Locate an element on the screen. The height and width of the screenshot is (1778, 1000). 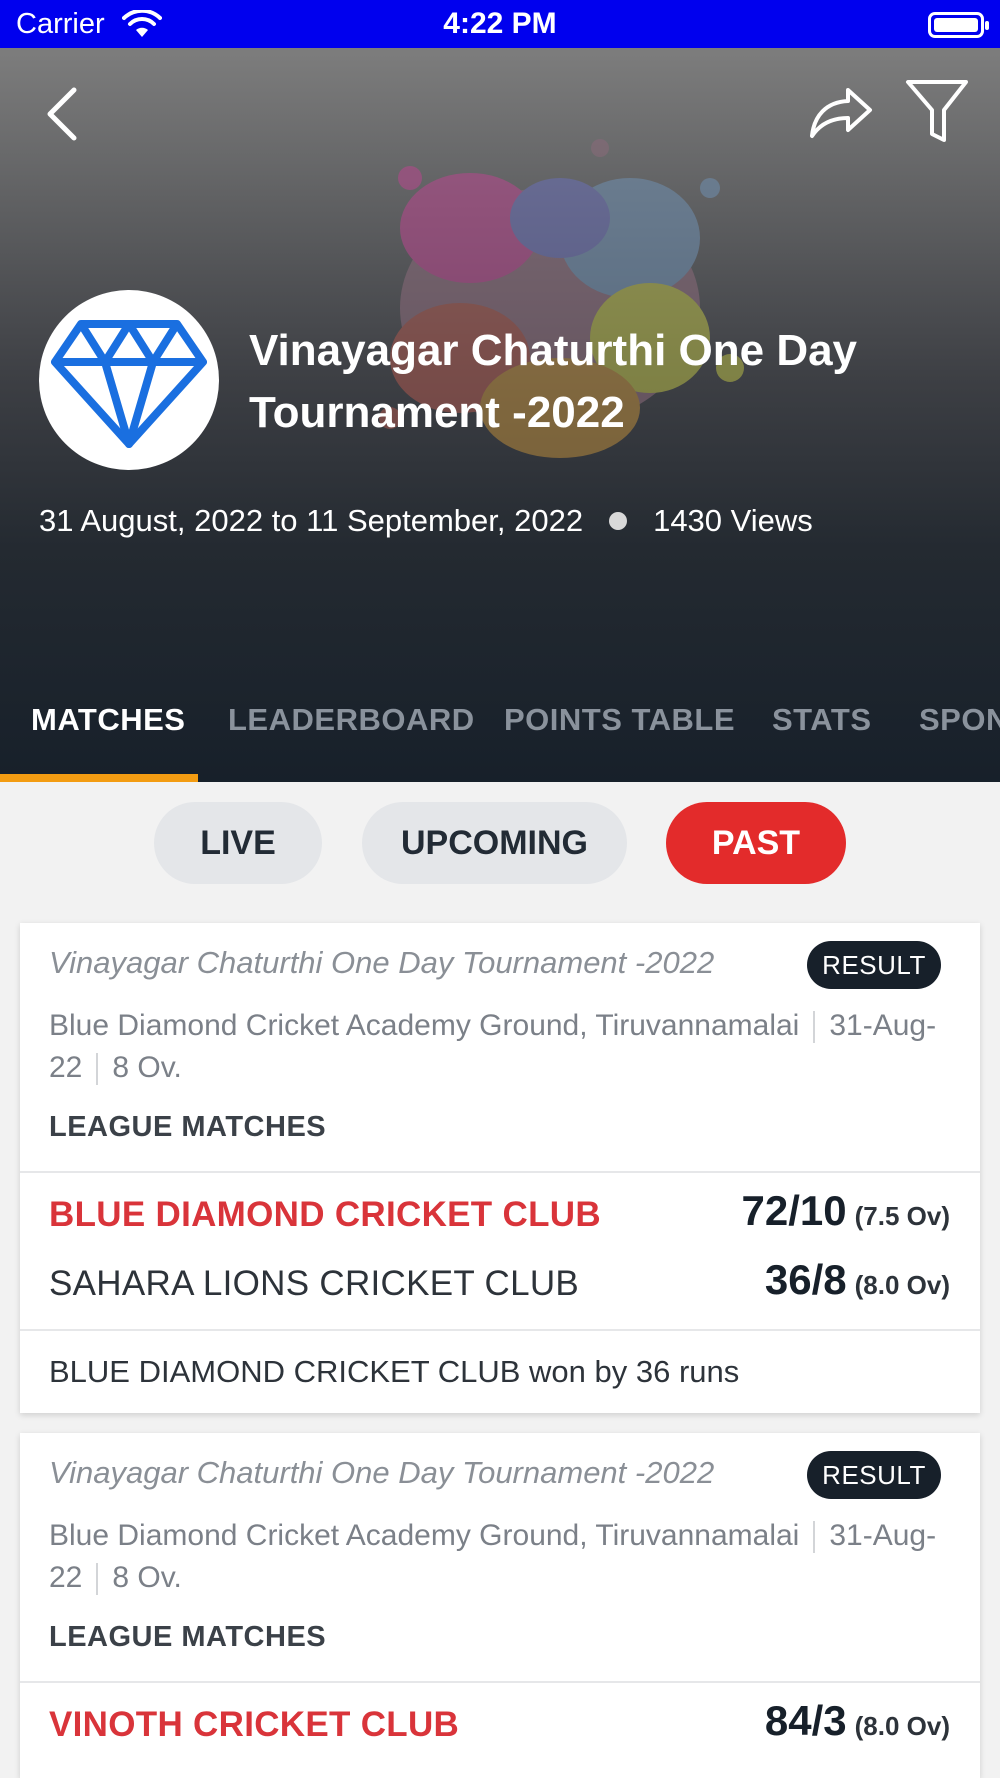
team1-score: 84/3 (8.0 Ov) is located at coordinates (857, 1721).